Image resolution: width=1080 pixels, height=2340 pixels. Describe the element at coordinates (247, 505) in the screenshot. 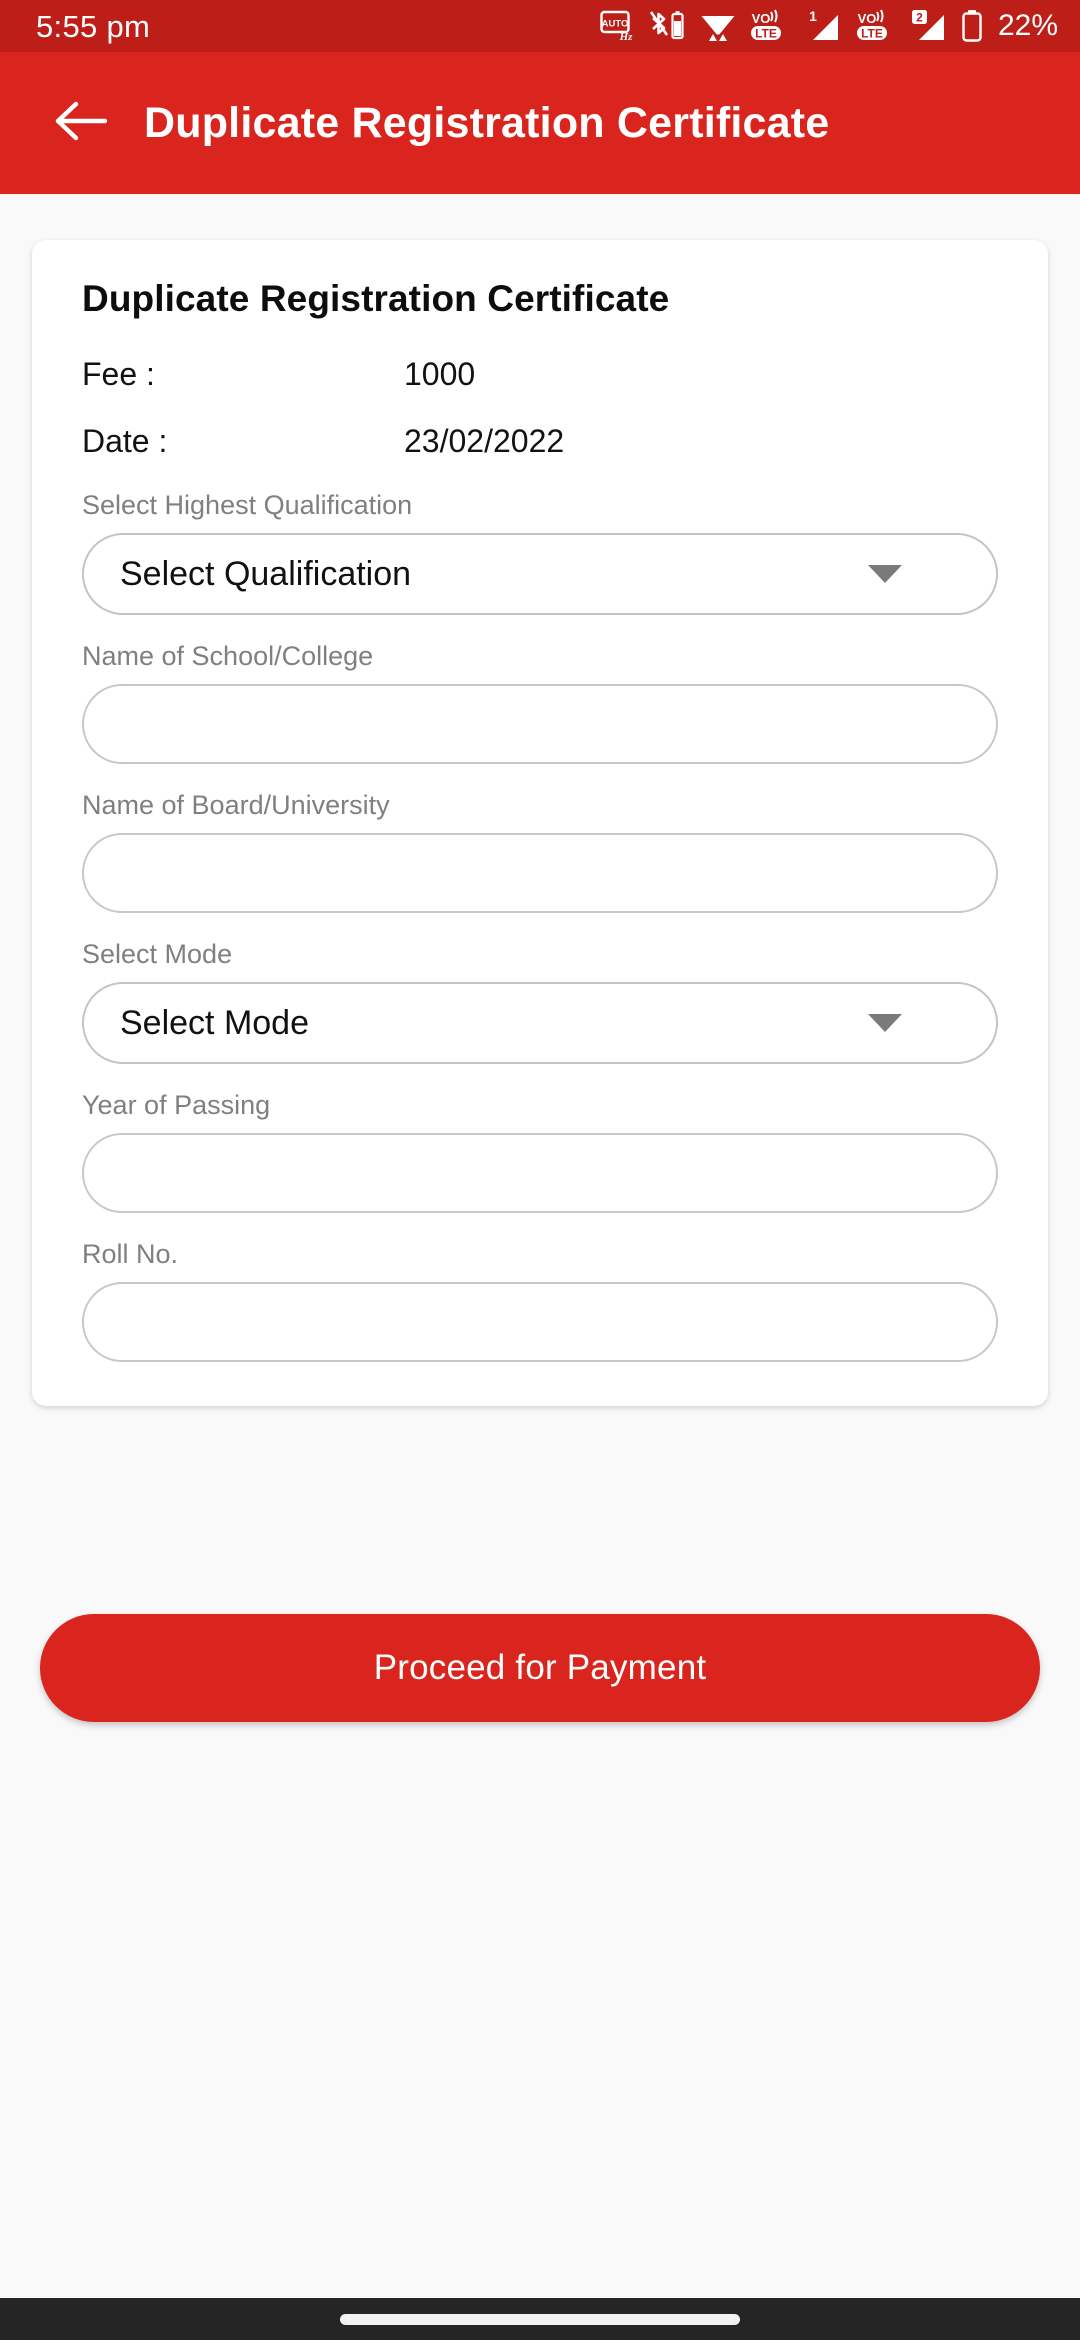

I see `field-label-qualification: Select Highest Qualification` at that location.